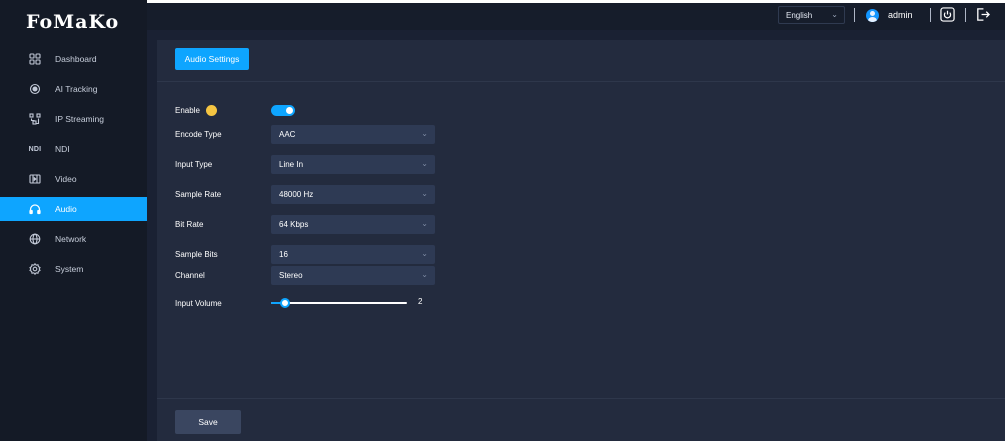 The height and width of the screenshot is (441, 1005). I want to click on sidebar-item-system: System, so click(73, 269).